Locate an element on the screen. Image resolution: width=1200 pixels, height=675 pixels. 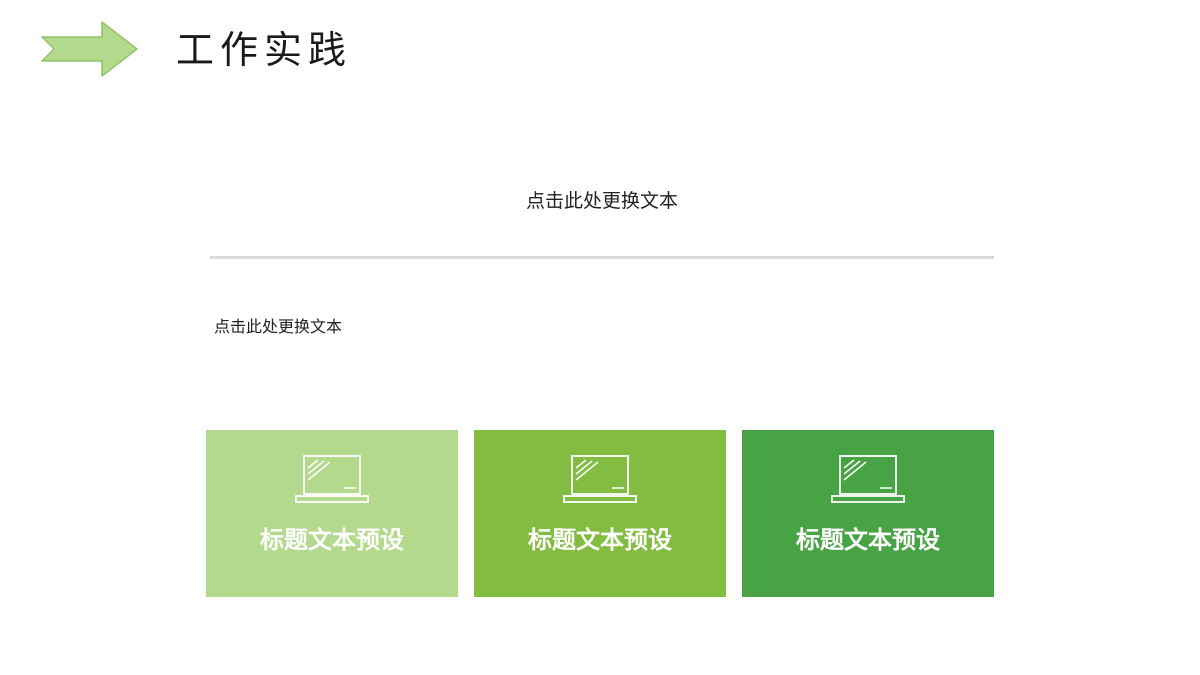
subtitle-text: 点击此处更换文本 is located at coordinates (602, 201).